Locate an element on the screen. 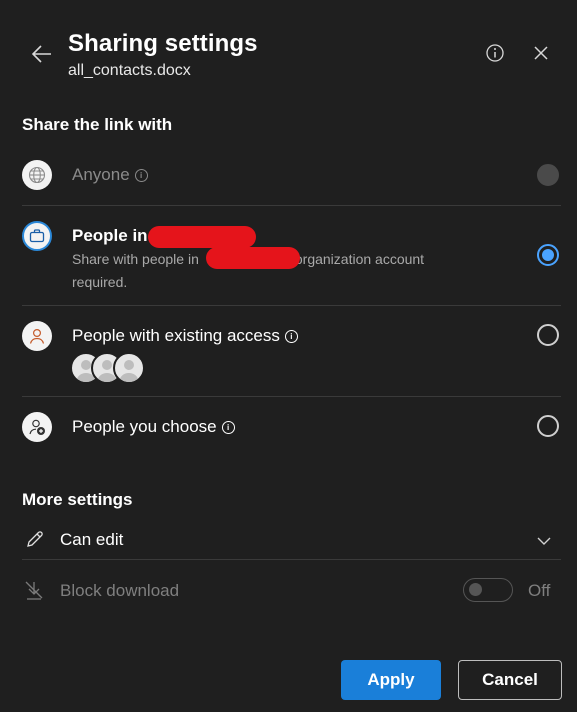  option-people-you-choose-label: People you choose is located at coordinates (144, 426).